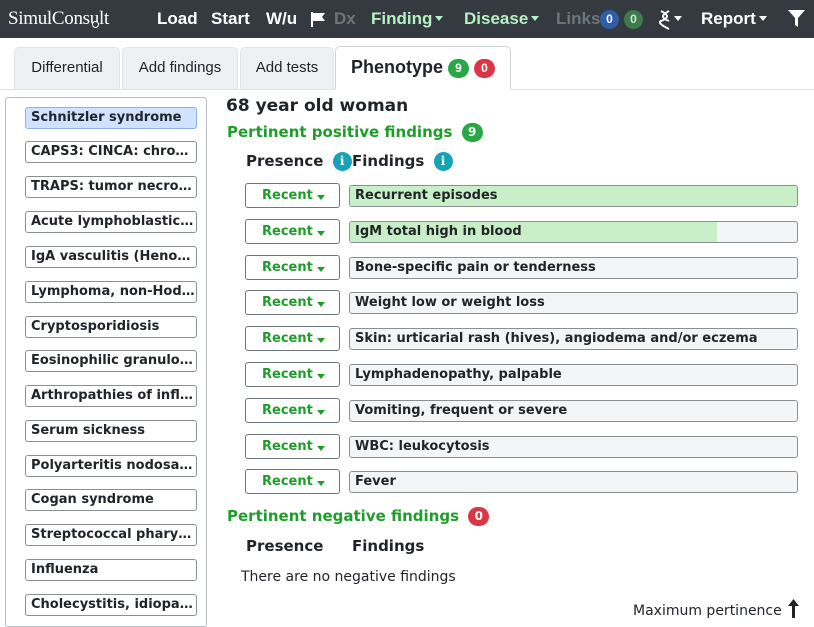 This screenshot has height=627, width=814. Describe the element at coordinates (633, 19) in the screenshot. I see `links-badge-green: 0` at that location.